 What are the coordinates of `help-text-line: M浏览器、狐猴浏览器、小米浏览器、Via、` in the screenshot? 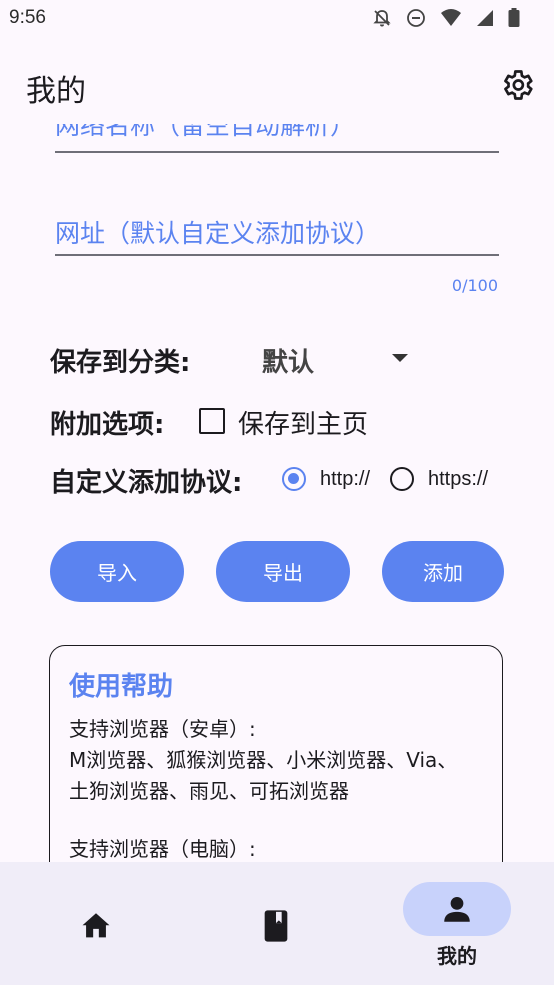 It's located at (263, 760).